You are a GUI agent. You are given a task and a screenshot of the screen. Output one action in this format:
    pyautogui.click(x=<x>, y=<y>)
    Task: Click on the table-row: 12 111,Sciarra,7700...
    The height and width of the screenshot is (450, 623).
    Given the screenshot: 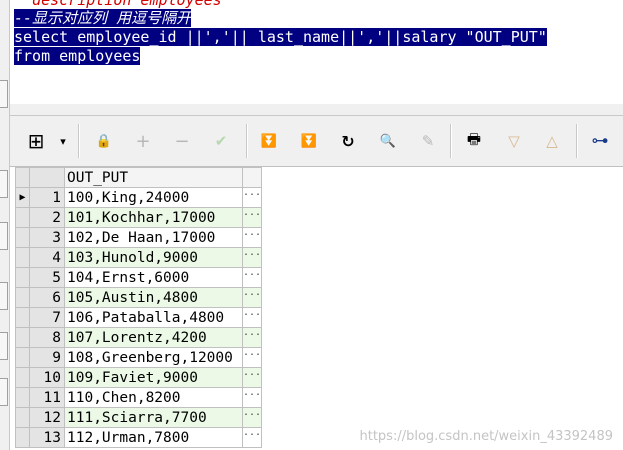 What is the action you would take?
    pyautogui.click(x=139, y=417)
    